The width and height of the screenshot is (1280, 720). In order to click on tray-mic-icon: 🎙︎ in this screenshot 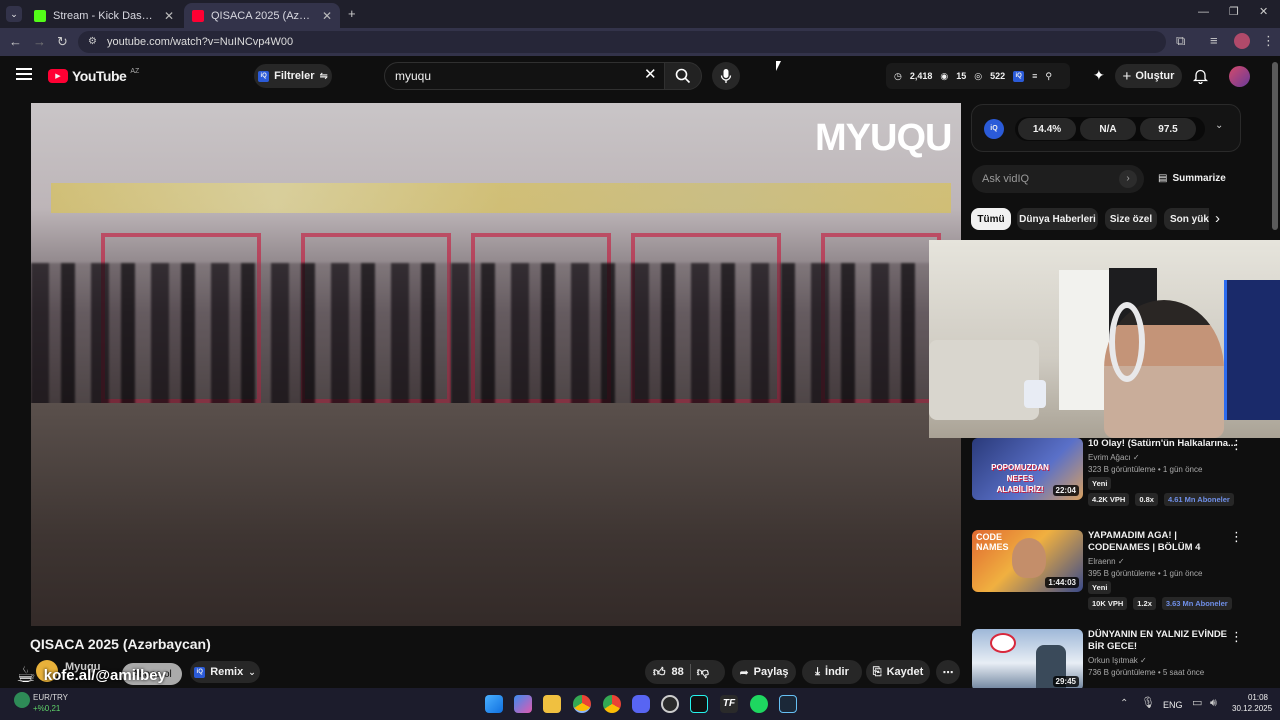, I will do `click(1148, 703)`.